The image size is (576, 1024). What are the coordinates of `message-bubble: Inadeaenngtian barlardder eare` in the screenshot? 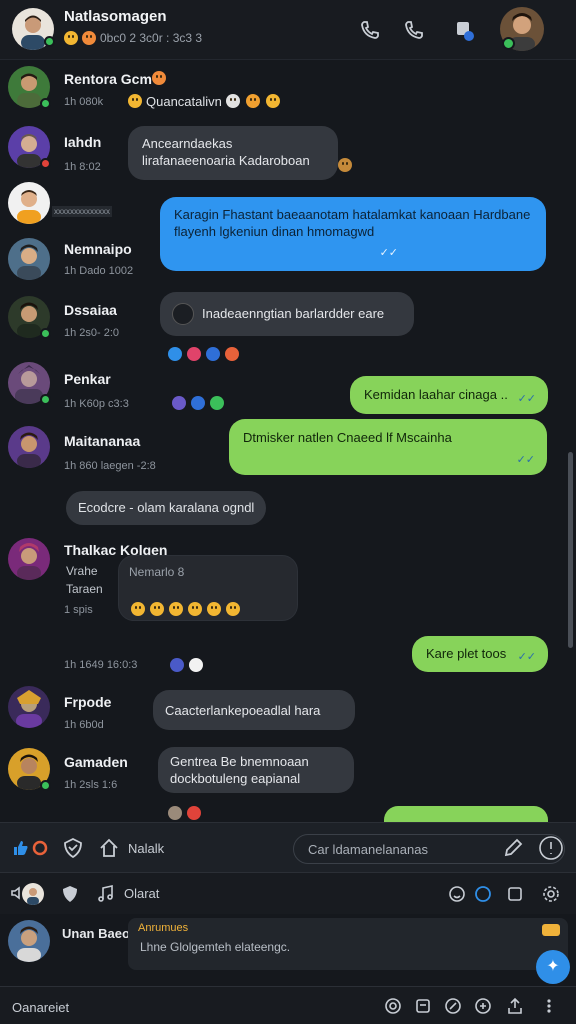 It's located at (287, 314).